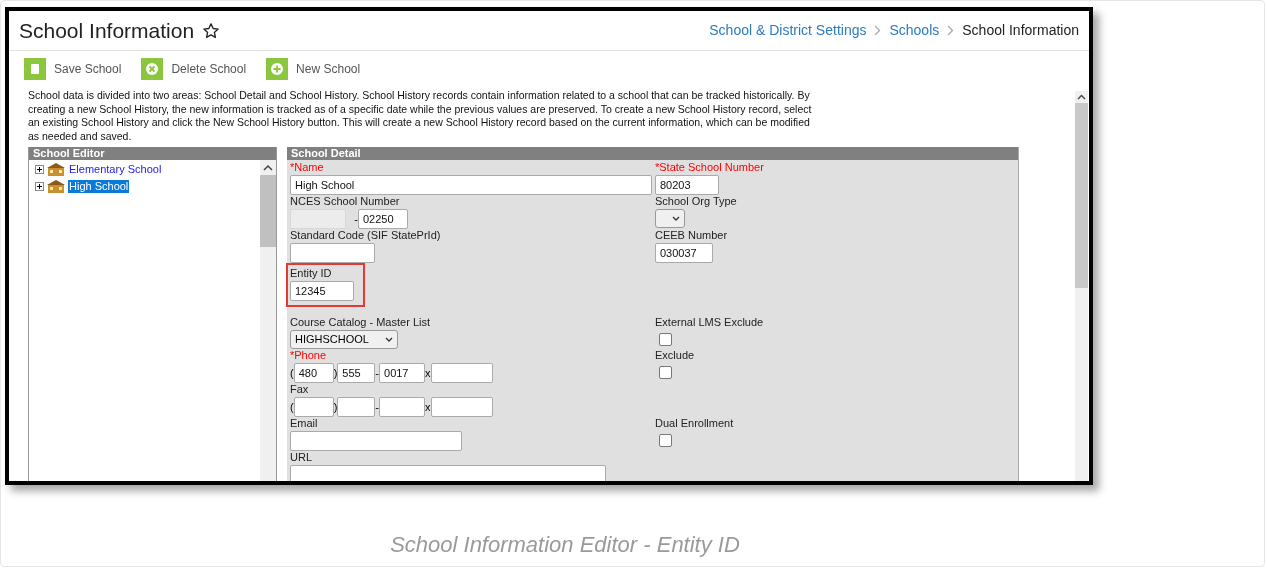 Image resolution: width=1267 pixels, height=569 pixels. What do you see at coordinates (107, 30) in the screenshot?
I see `page-title: School Information` at bounding box center [107, 30].